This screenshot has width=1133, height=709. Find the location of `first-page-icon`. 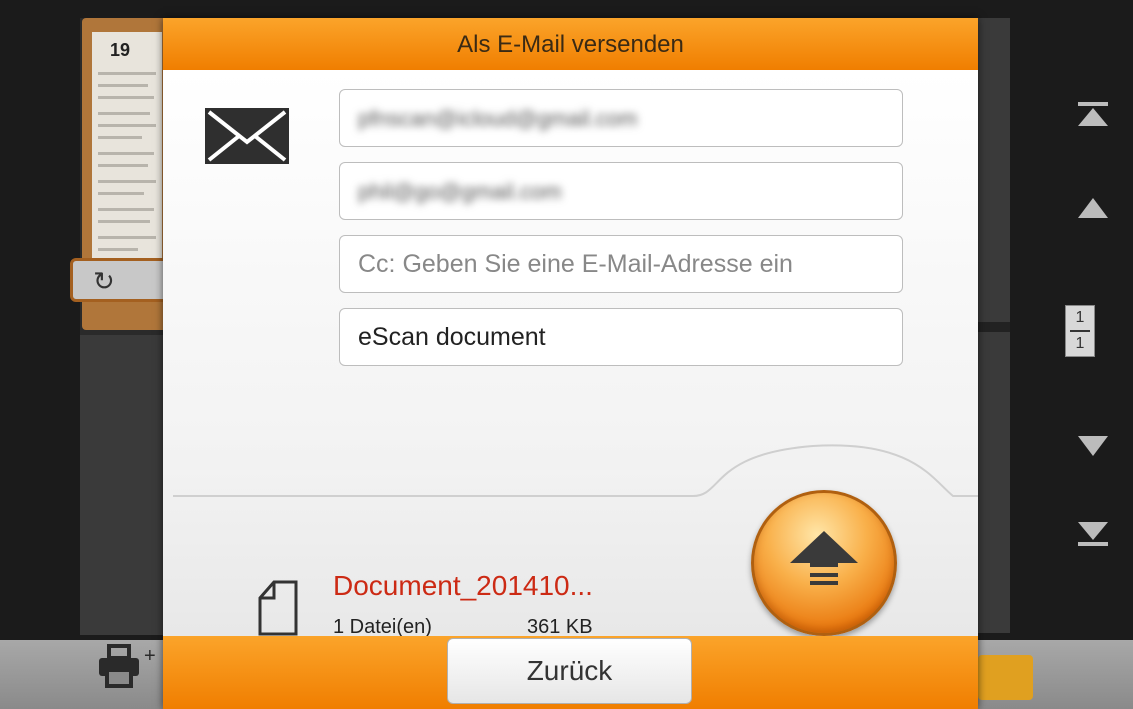

first-page-icon is located at coordinates (1093, 118).